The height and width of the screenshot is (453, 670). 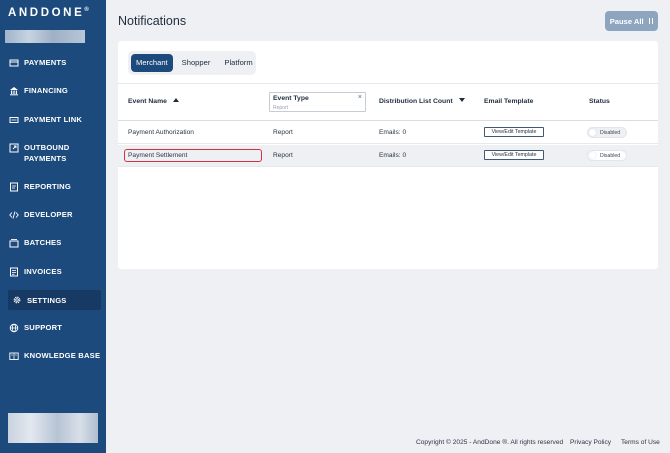 What do you see at coordinates (54, 214) in the screenshot?
I see `sidebar-item-developer: DEVELOPER` at bounding box center [54, 214].